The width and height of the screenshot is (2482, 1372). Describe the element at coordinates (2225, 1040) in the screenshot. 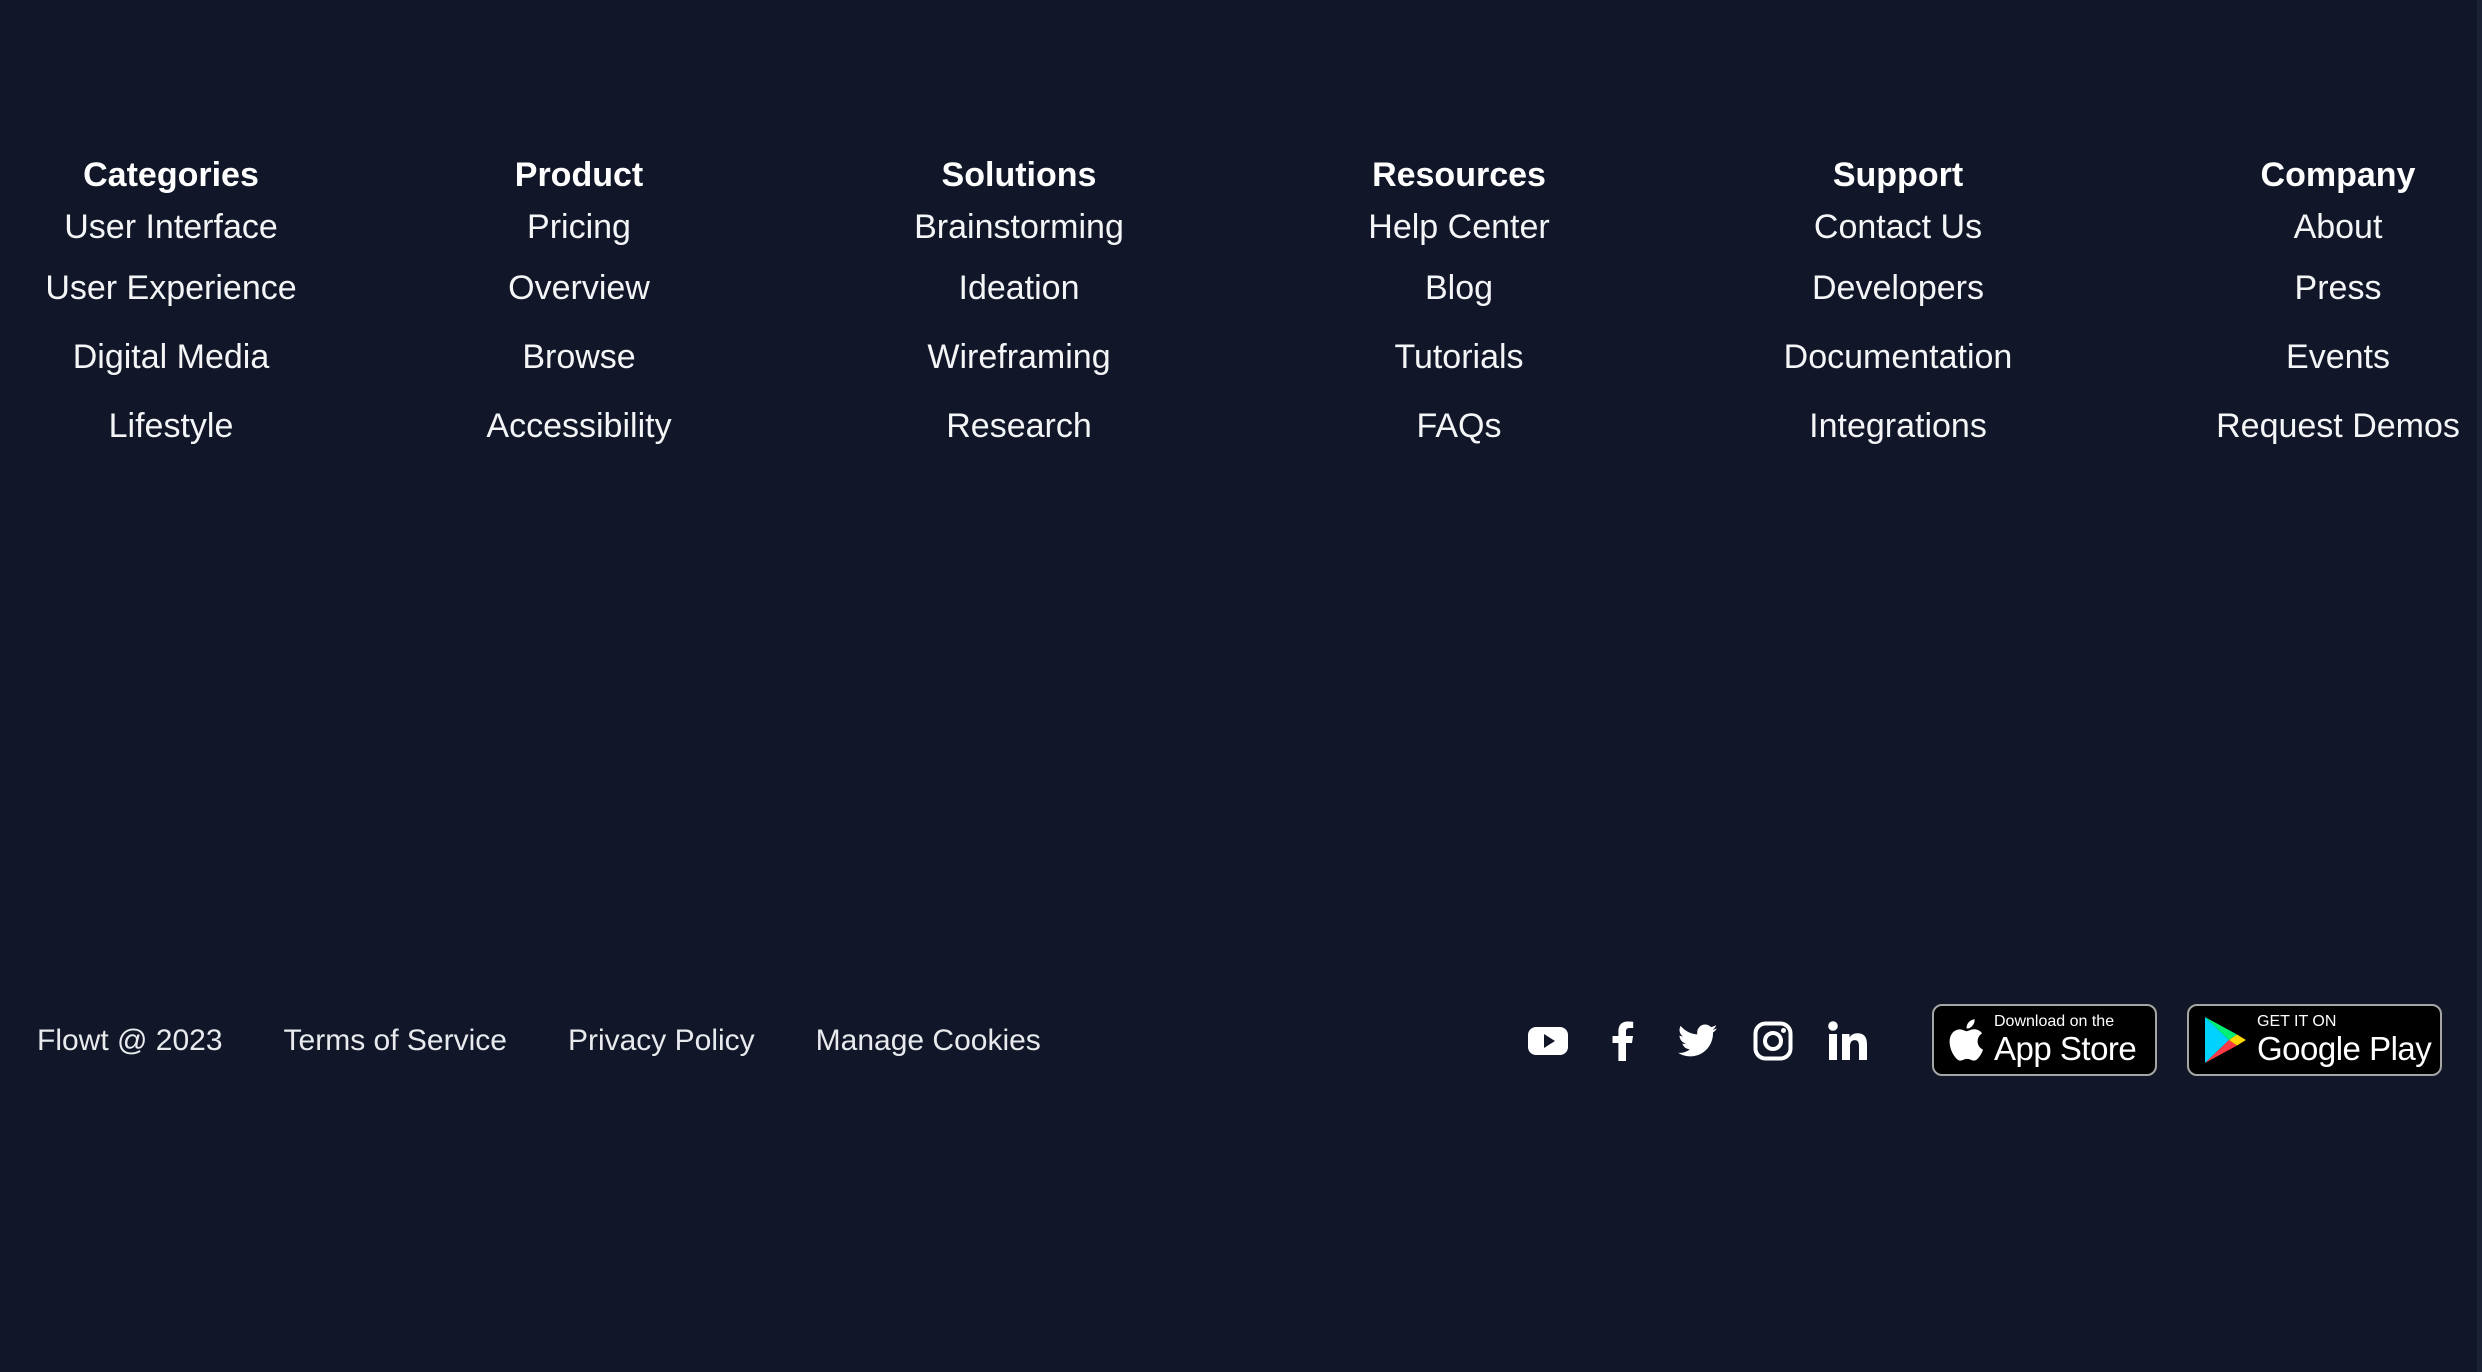

I see `google-play-icon` at that location.